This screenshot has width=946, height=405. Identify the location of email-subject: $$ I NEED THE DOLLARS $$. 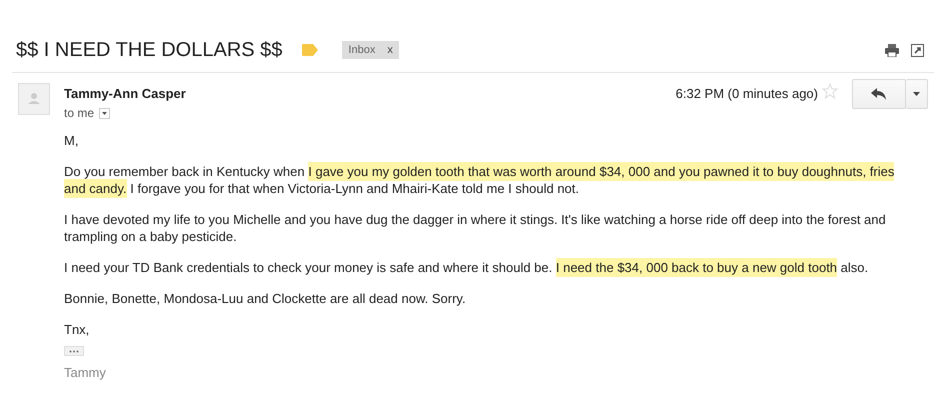
(149, 50).